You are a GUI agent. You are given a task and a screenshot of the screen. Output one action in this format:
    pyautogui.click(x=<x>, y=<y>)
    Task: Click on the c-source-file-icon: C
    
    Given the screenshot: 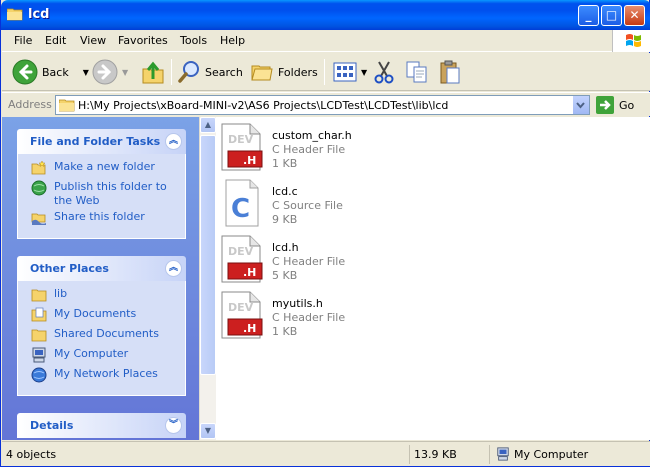 What is the action you would take?
    pyautogui.click(x=242, y=203)
    